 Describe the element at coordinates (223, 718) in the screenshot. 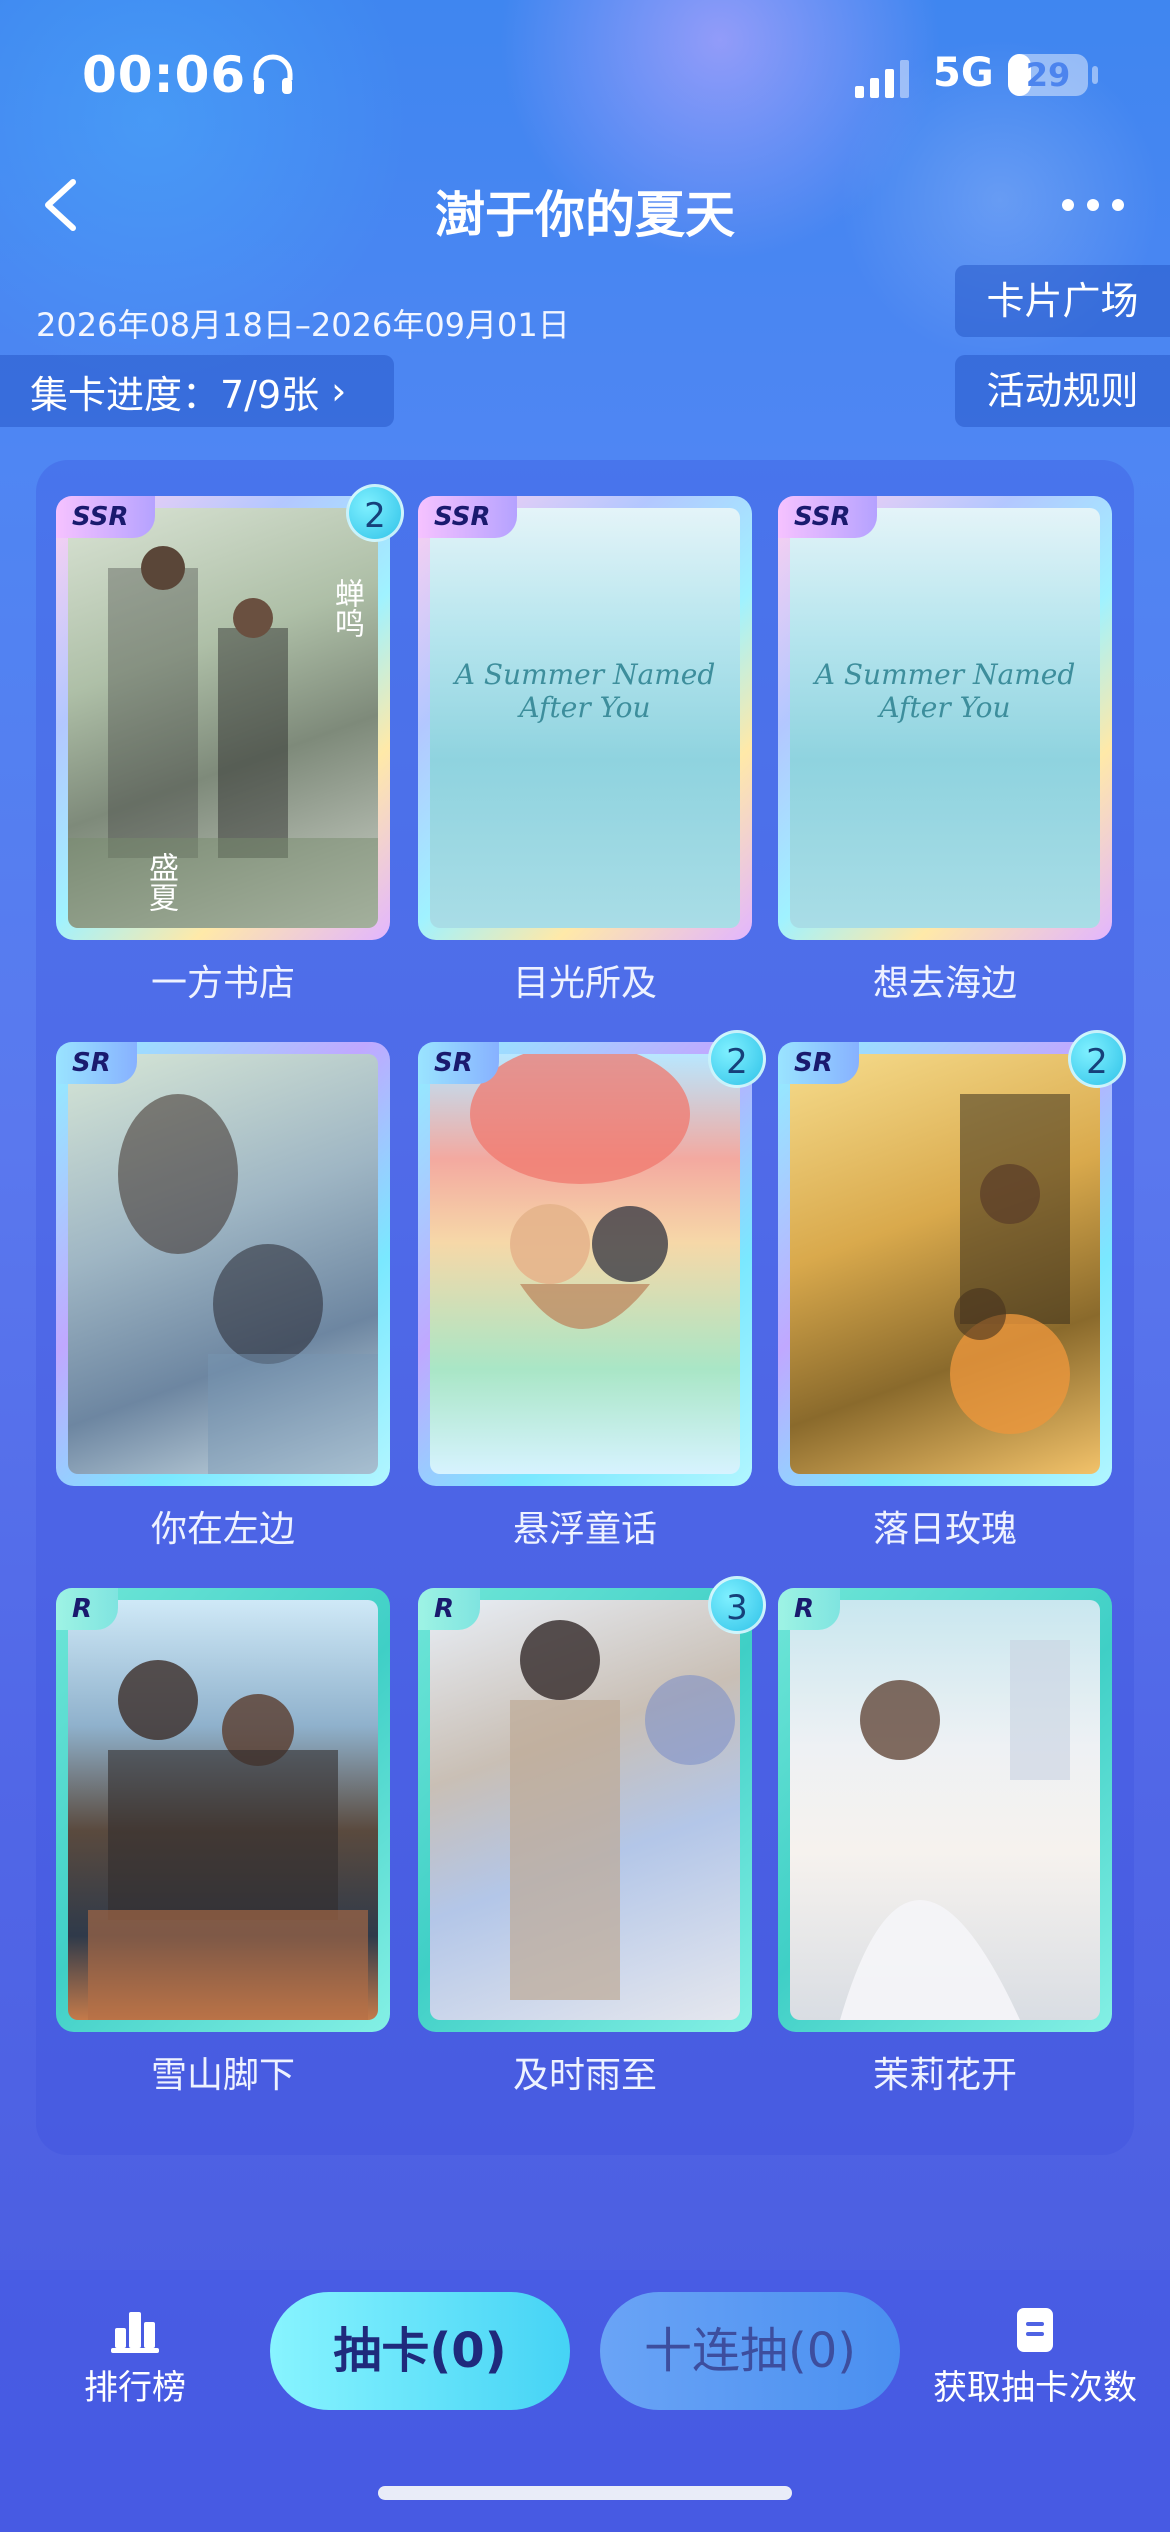

I see `card-image-shop: 蝉鸣 盛夏` at that location.